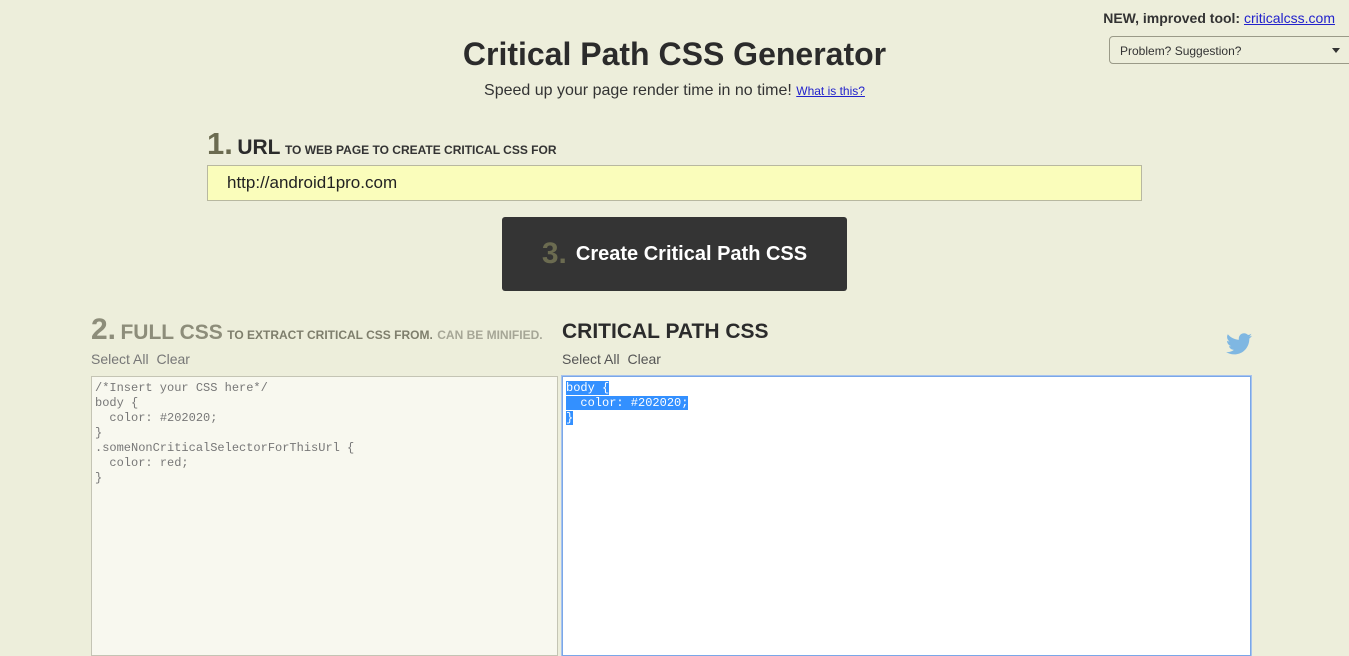 The height and width of the screenshot is (656, 1349). Describe the element at coordinates (665, 331) in the screenshot. I see `critical-css-heading: CRITICAL PATH CSS` at that location.